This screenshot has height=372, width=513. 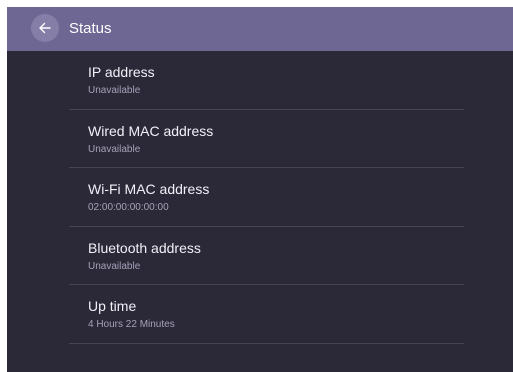 I want to click on item-value: 02:00:00:00:00:00, so click(x=128, y=208).